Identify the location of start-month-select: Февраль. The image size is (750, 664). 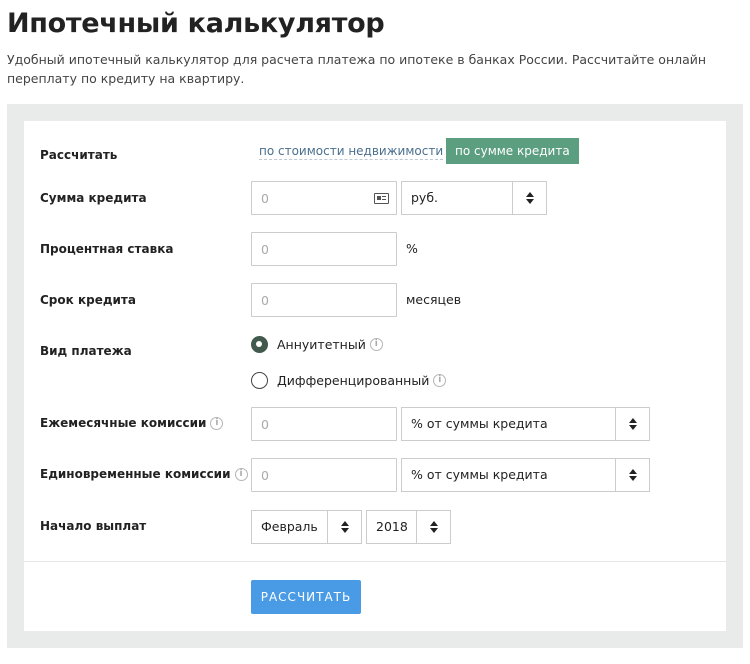
(306, 527).